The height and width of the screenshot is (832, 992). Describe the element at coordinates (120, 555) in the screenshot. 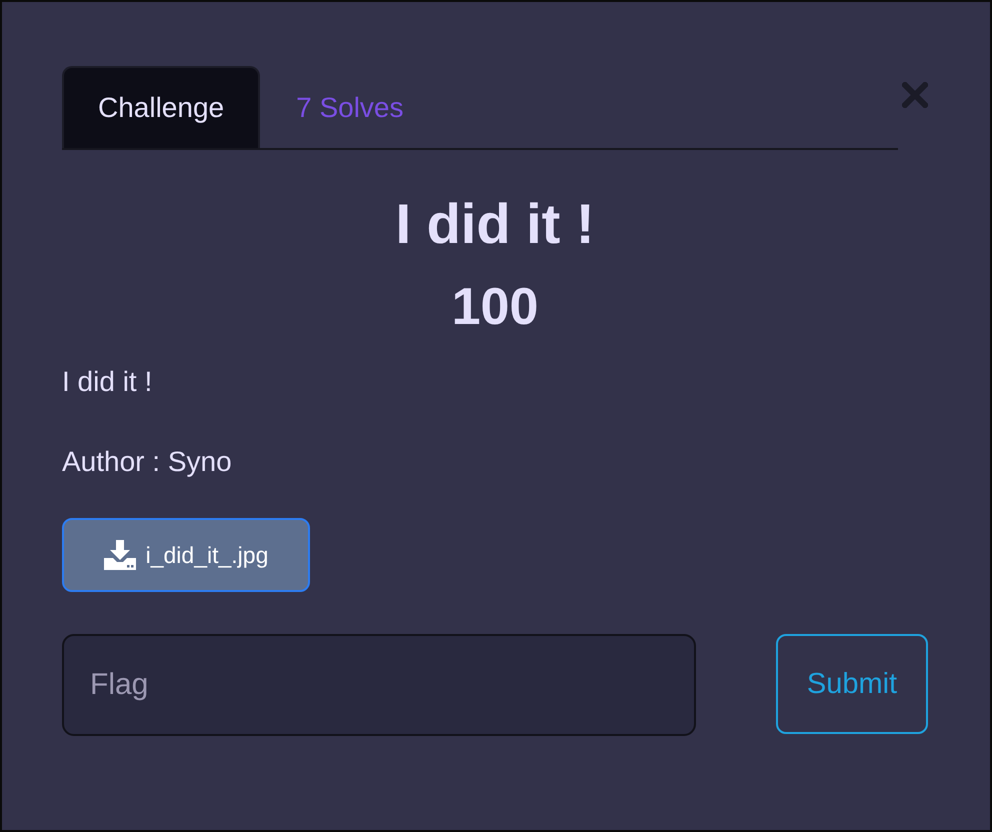

I see `download-icon` at that location.